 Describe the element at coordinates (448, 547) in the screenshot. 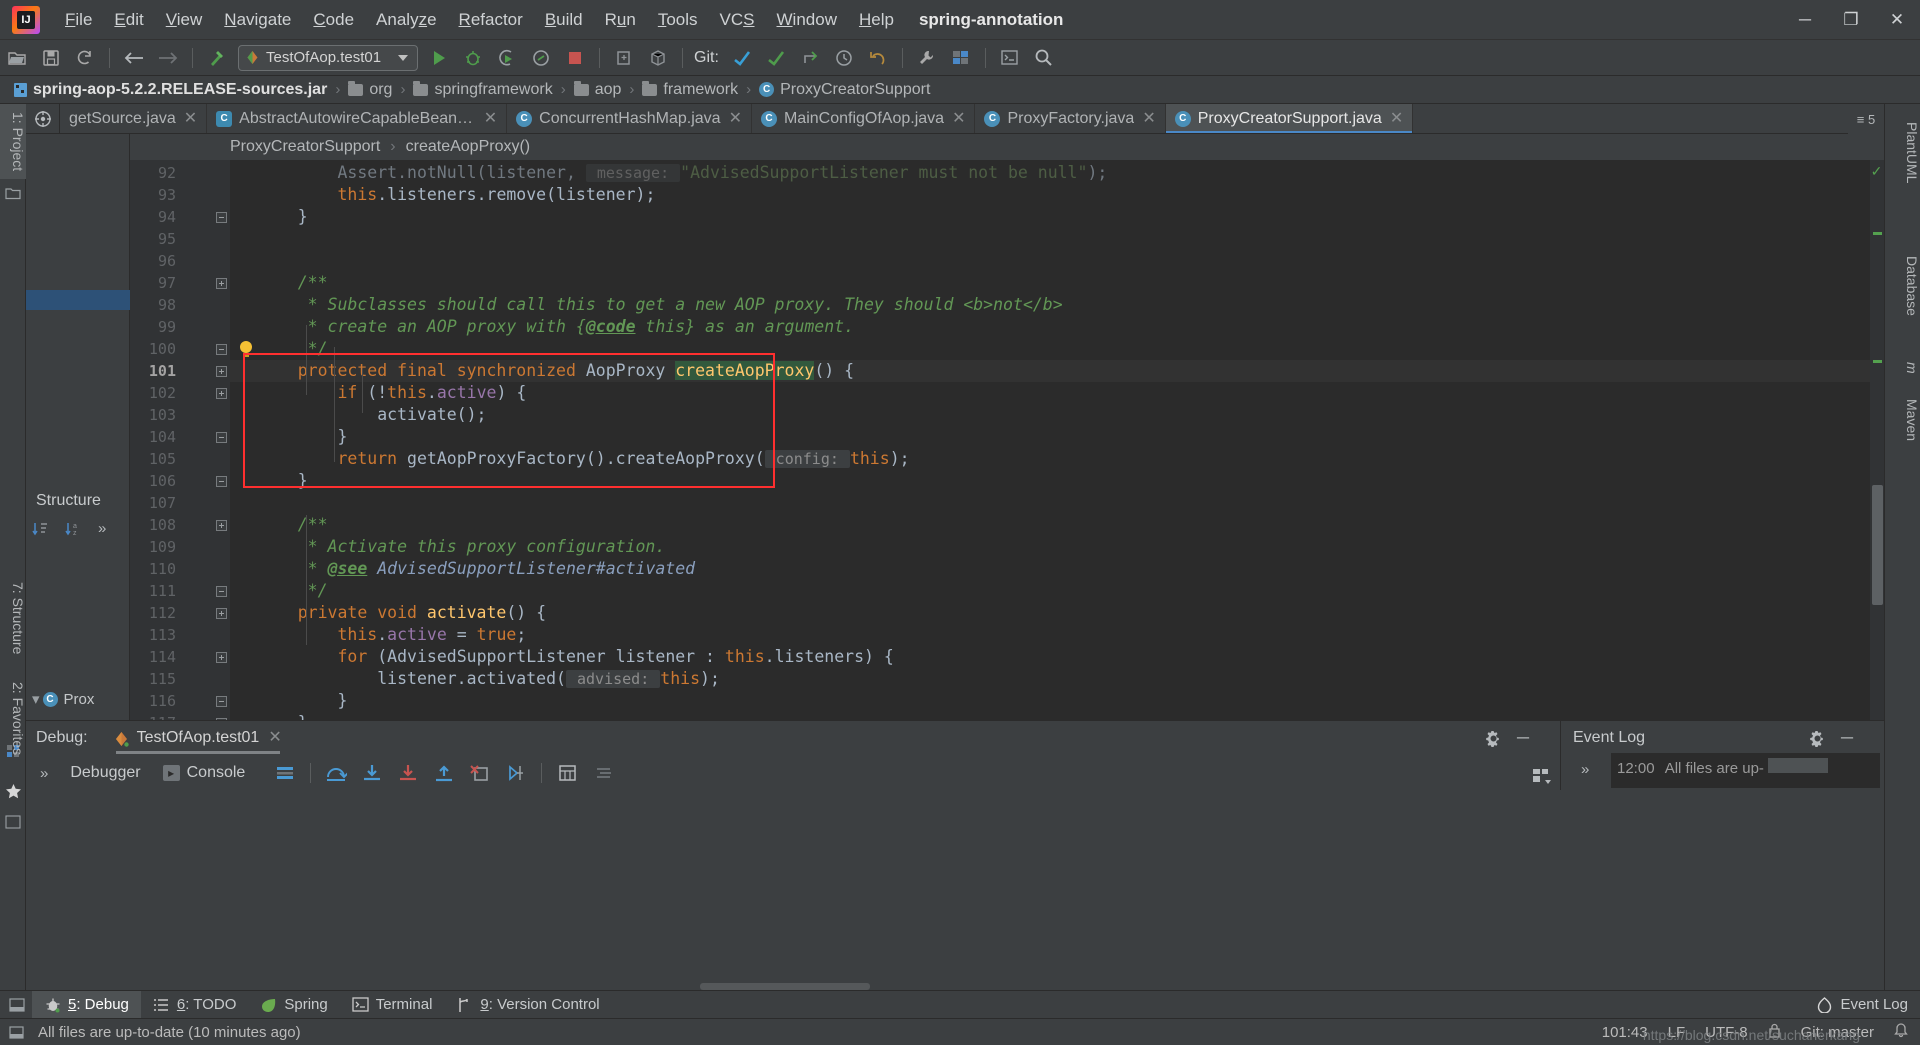

I see `code-line: * Activate this proxy configuration.` at that location.